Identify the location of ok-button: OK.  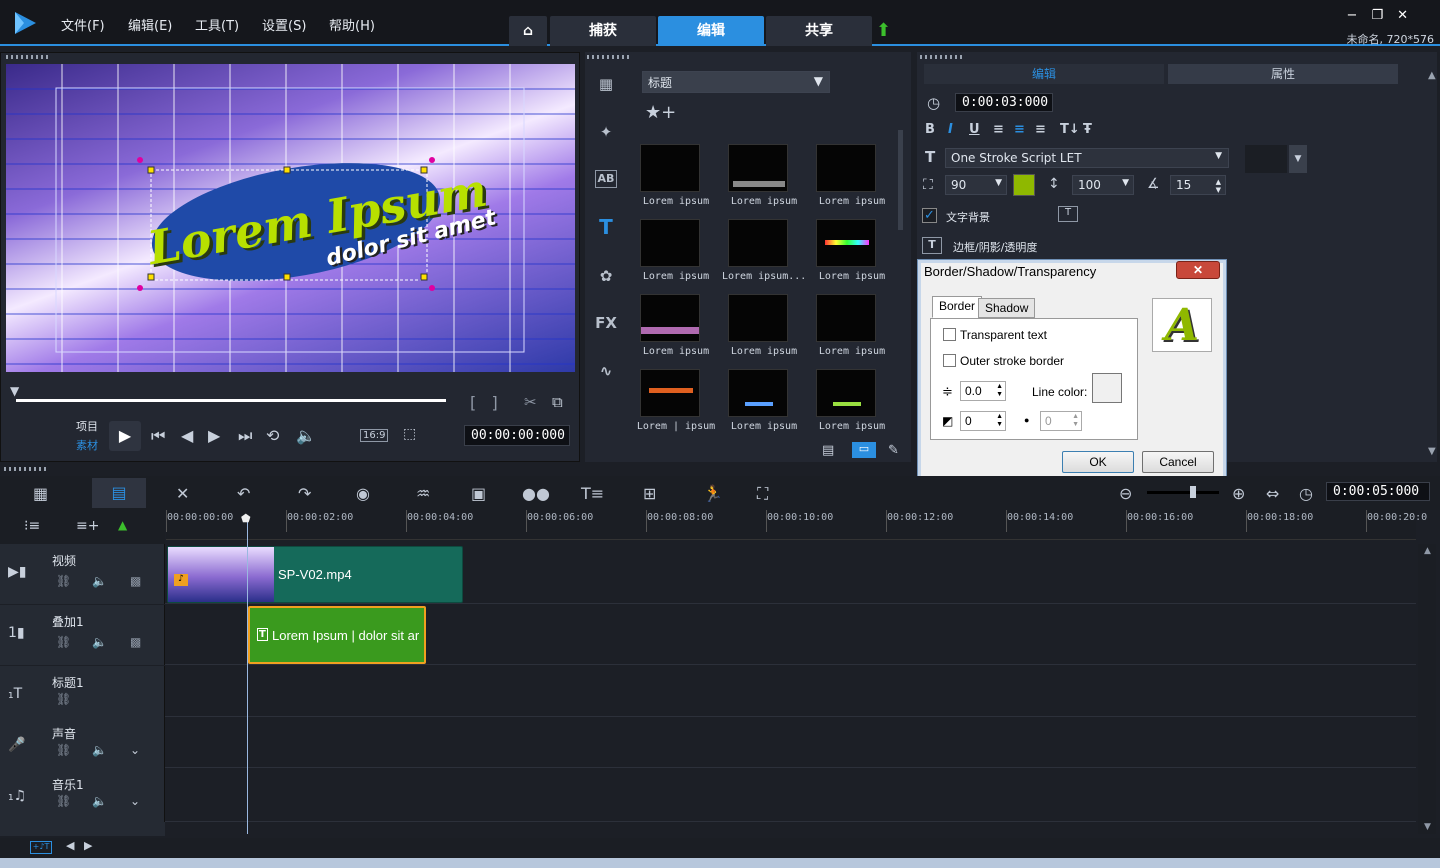
(1098, 462).